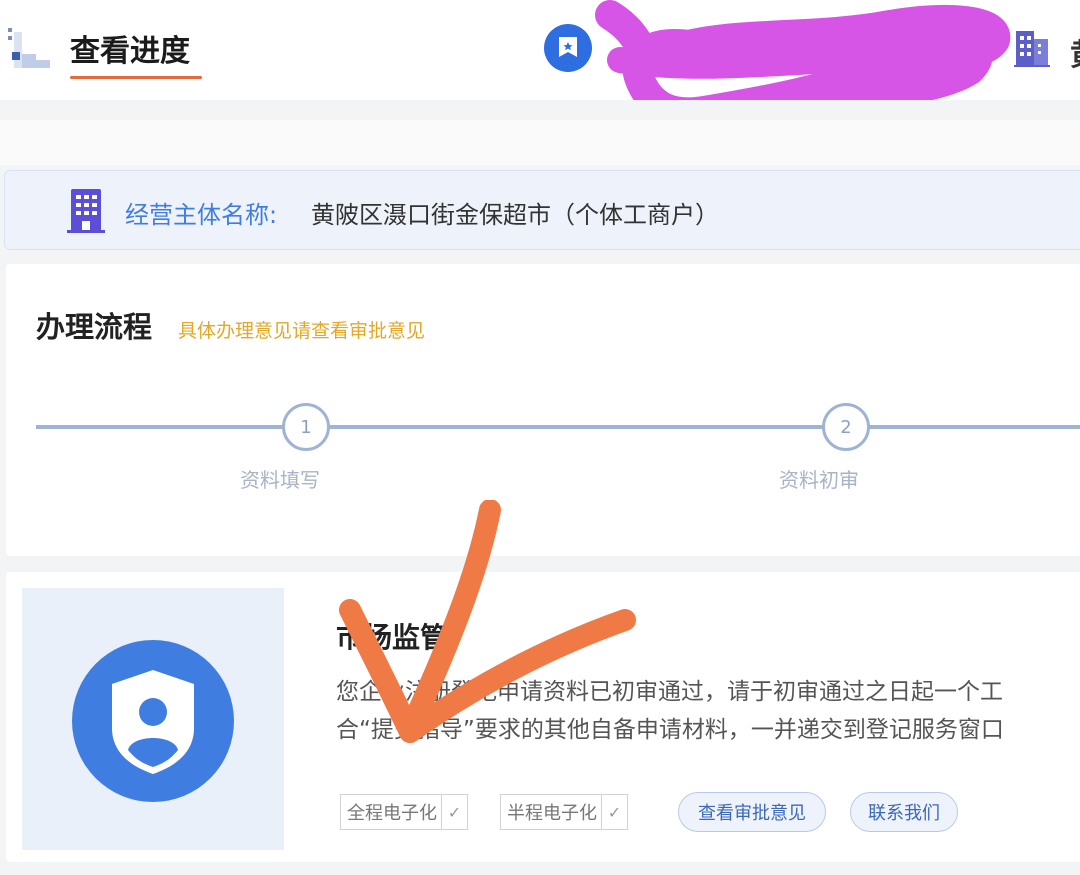 The image size is (1080, 875). I want to click on tag-label: 半程电子化, so click(552, 813).